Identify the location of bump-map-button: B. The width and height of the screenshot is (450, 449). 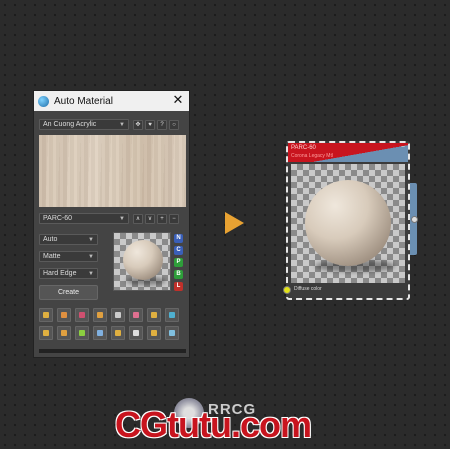
(178, 274).